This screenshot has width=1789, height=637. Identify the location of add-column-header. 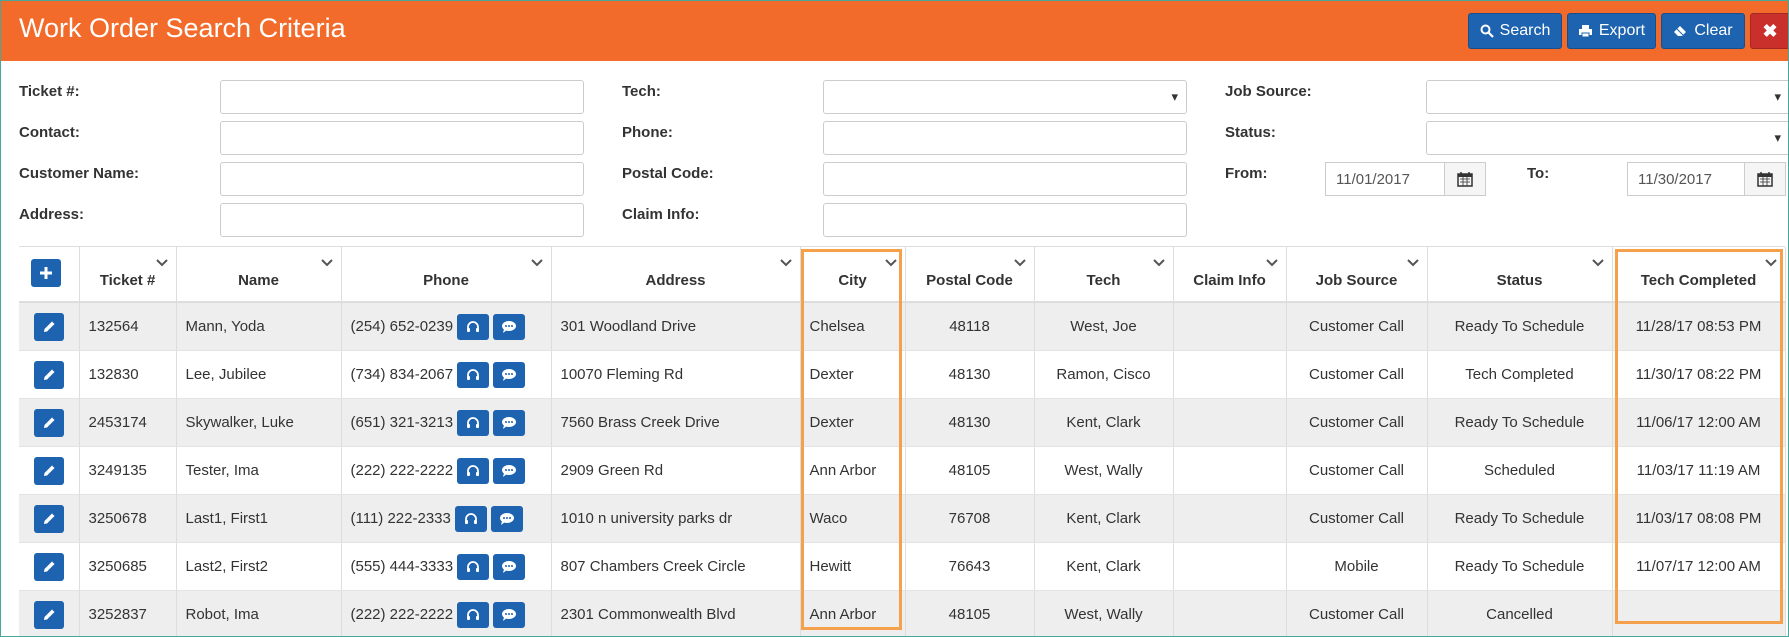
(49, 275).